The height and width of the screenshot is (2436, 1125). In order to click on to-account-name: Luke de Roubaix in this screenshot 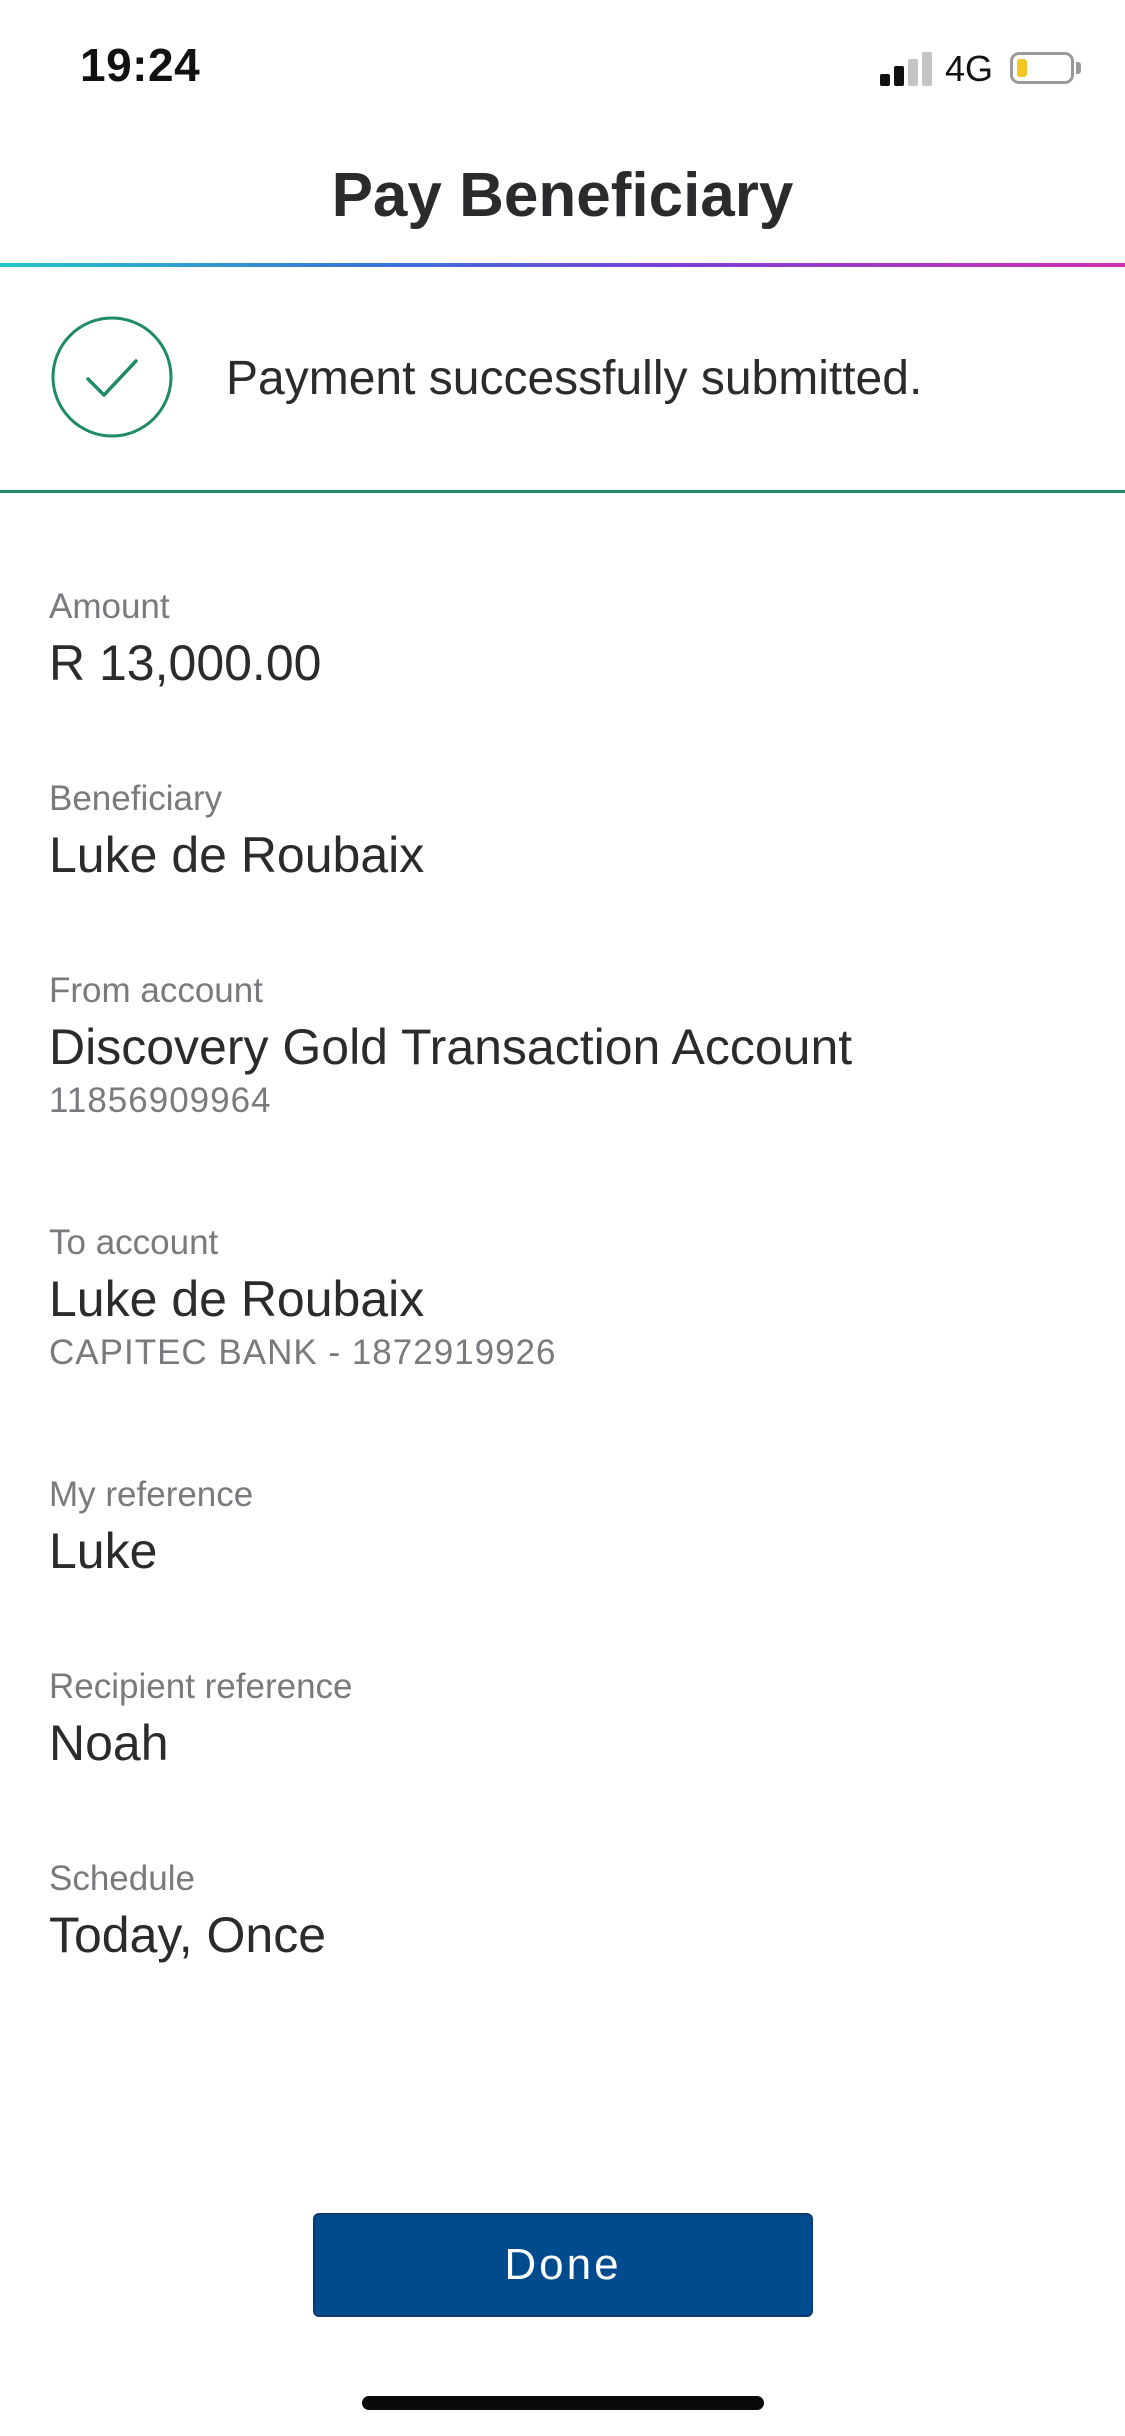, I will do `click(237, 1299)`.